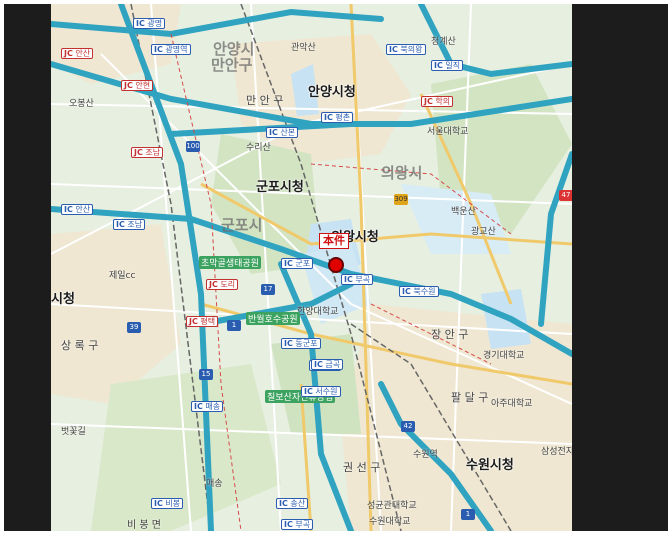  What do you see at coordinates (504, 356) in the screenshot?
I see `place-label: 경기대학교` at bounding box center [504, 356].